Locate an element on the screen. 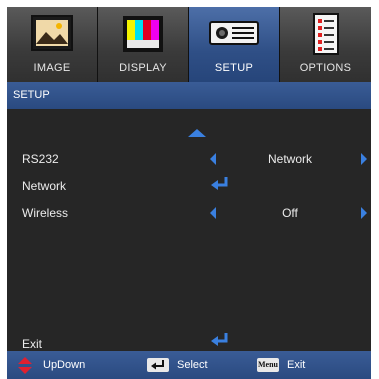  exit-hint: Exit is located at coordinates (296, 365).